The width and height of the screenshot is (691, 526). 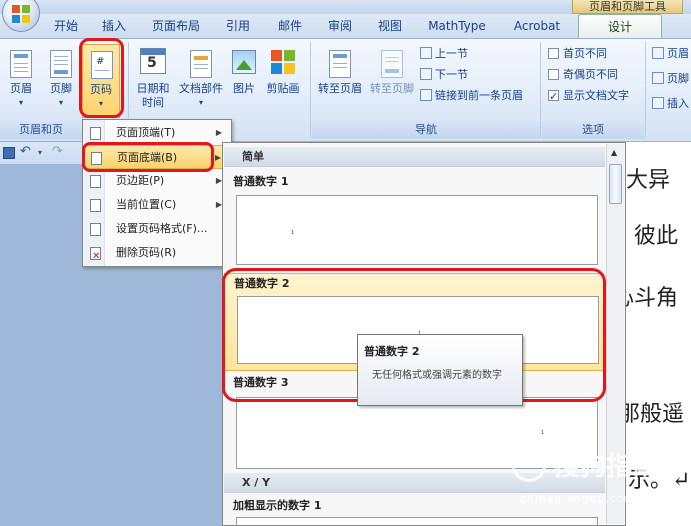 What do you see at coordinates (537, 26) in the screenshot?
I see `tab-acrobat: Acrobat` at bounding box center [537, 26].